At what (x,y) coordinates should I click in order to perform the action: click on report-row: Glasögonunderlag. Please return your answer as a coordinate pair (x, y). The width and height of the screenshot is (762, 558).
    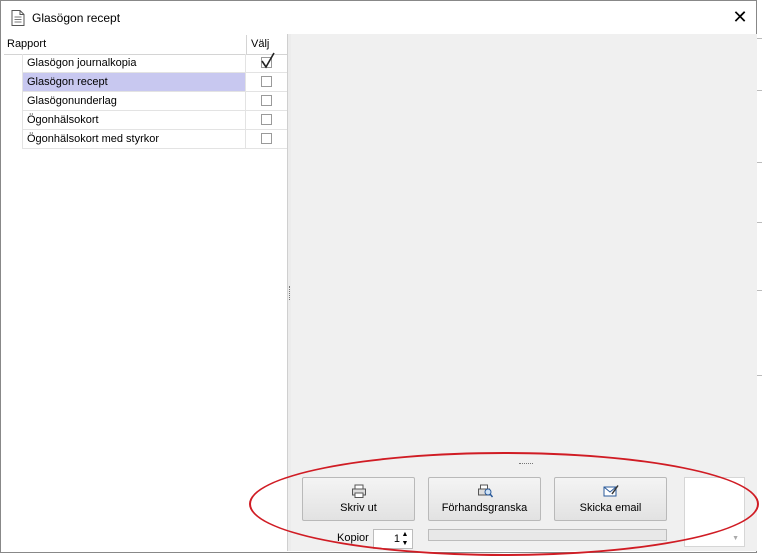
    Looking at the image, I should click on (154, 101).